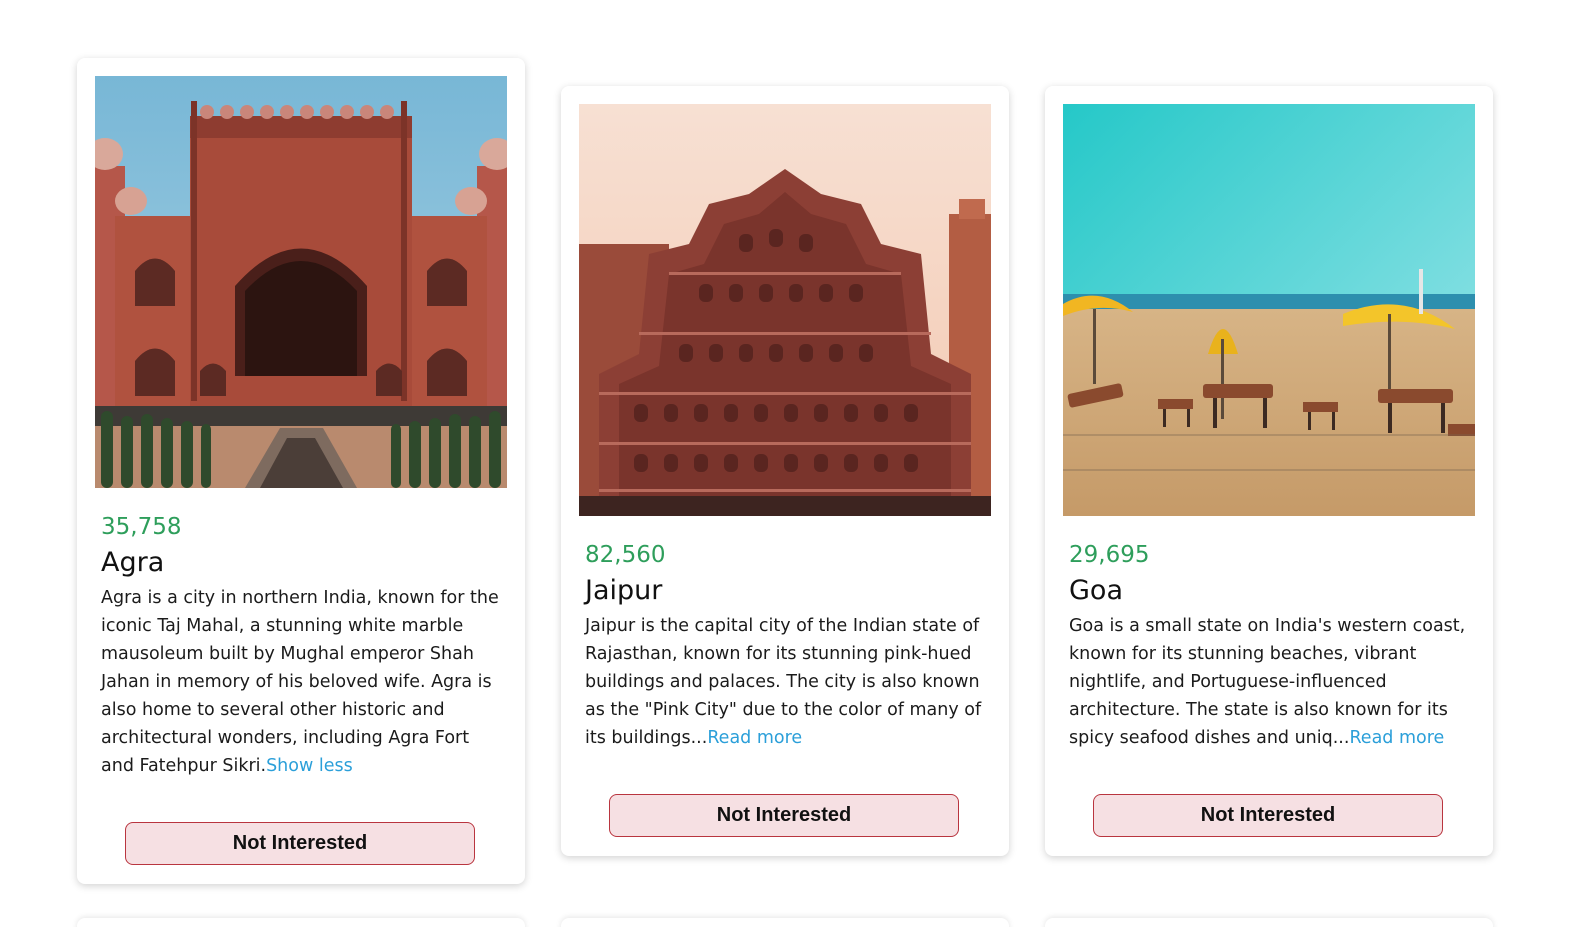 The width and height of the screenshot is (1573, 927). Describe the element at coordinates (624, 590) in the screenshot. I see `tour-name: Jaipur` at that location.